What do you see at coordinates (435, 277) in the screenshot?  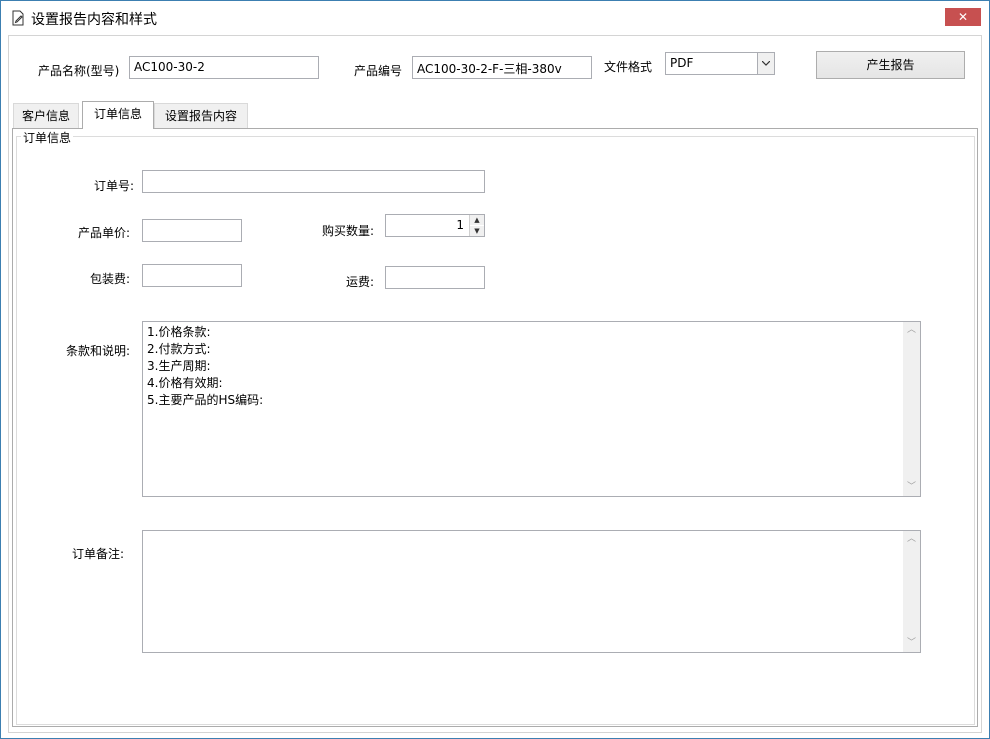 I see `shipping-fee-field` at bounding box center [435, 277].